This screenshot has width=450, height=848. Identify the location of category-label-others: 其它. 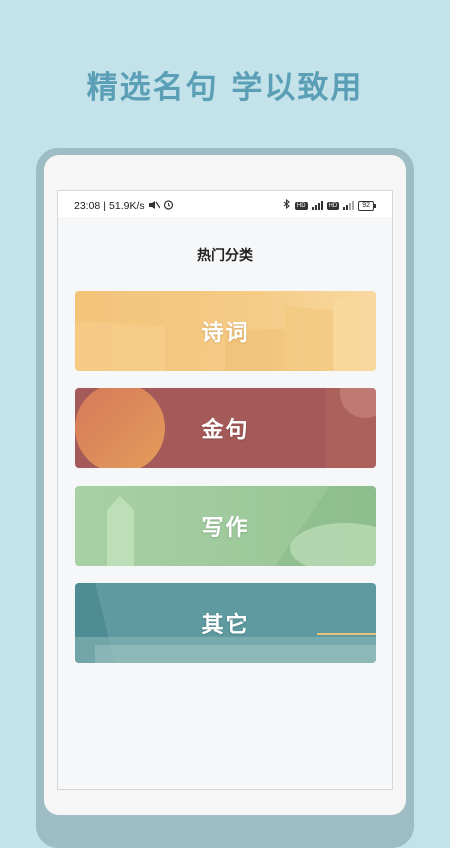
(225, 625).